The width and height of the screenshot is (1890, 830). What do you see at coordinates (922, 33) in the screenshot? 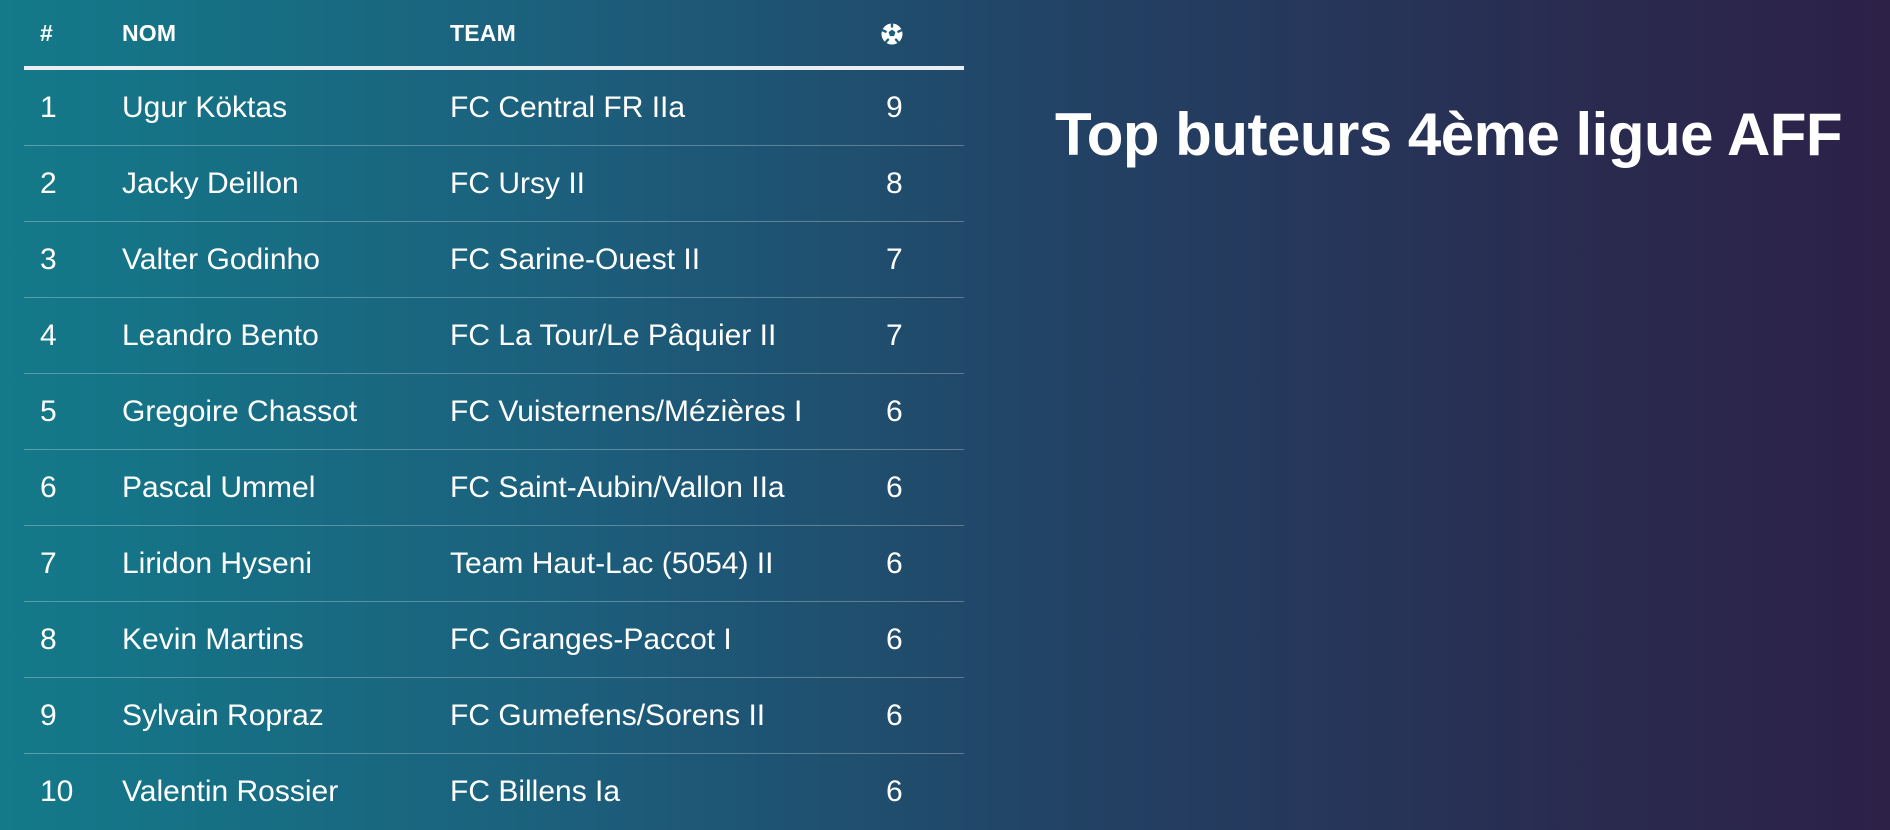
I see `header-goals` at bounding box center [922, 33].